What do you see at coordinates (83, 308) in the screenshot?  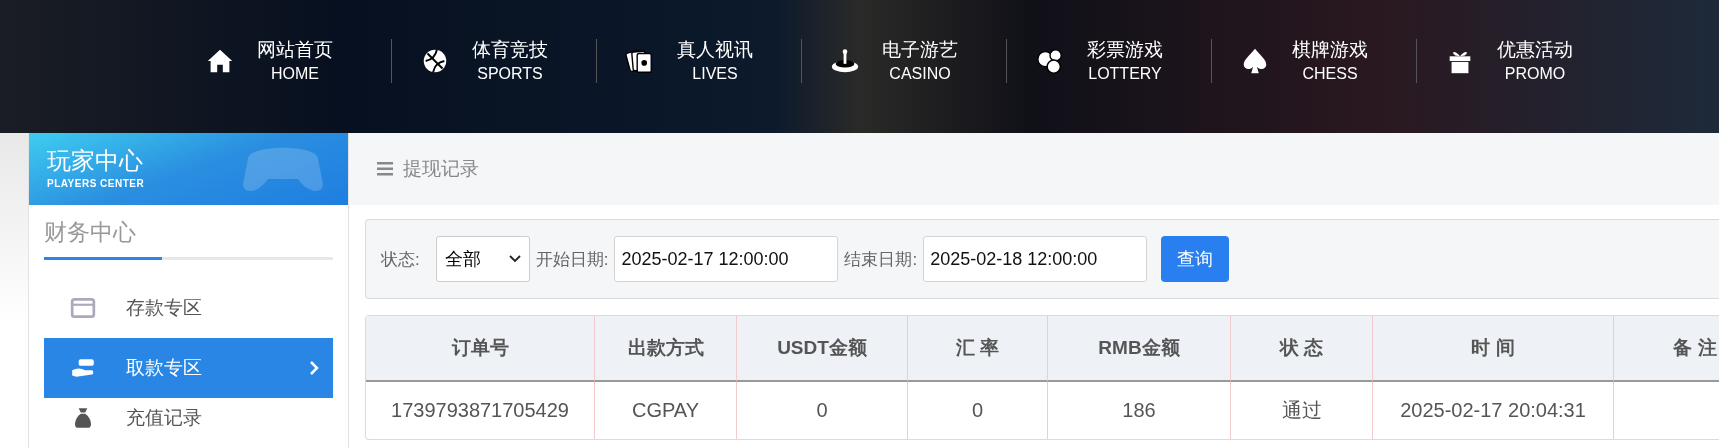 I see `card-icon` at bounding box center [83, 308].